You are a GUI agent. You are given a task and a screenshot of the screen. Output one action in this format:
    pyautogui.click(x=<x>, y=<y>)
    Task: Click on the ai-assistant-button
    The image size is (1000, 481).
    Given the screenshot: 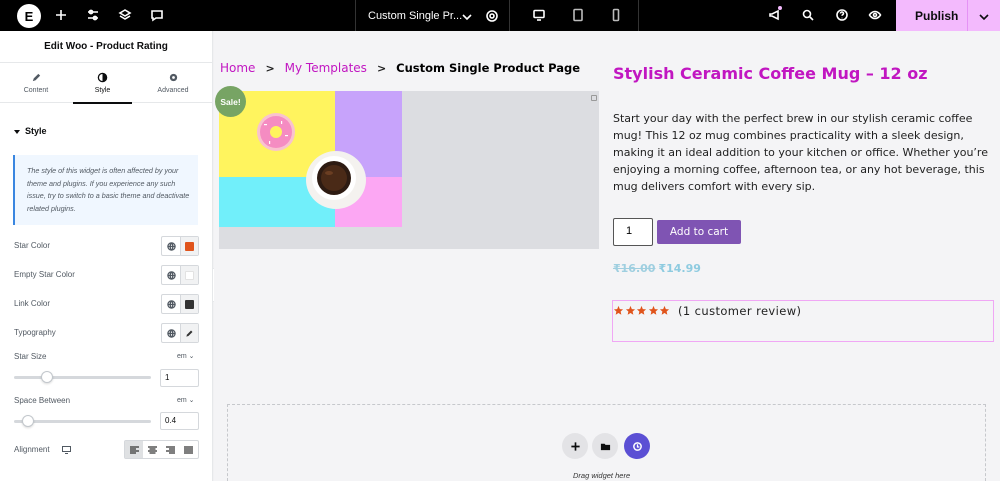 What is the action you would take?
    pyautogui.click(x=637, y=446)
    